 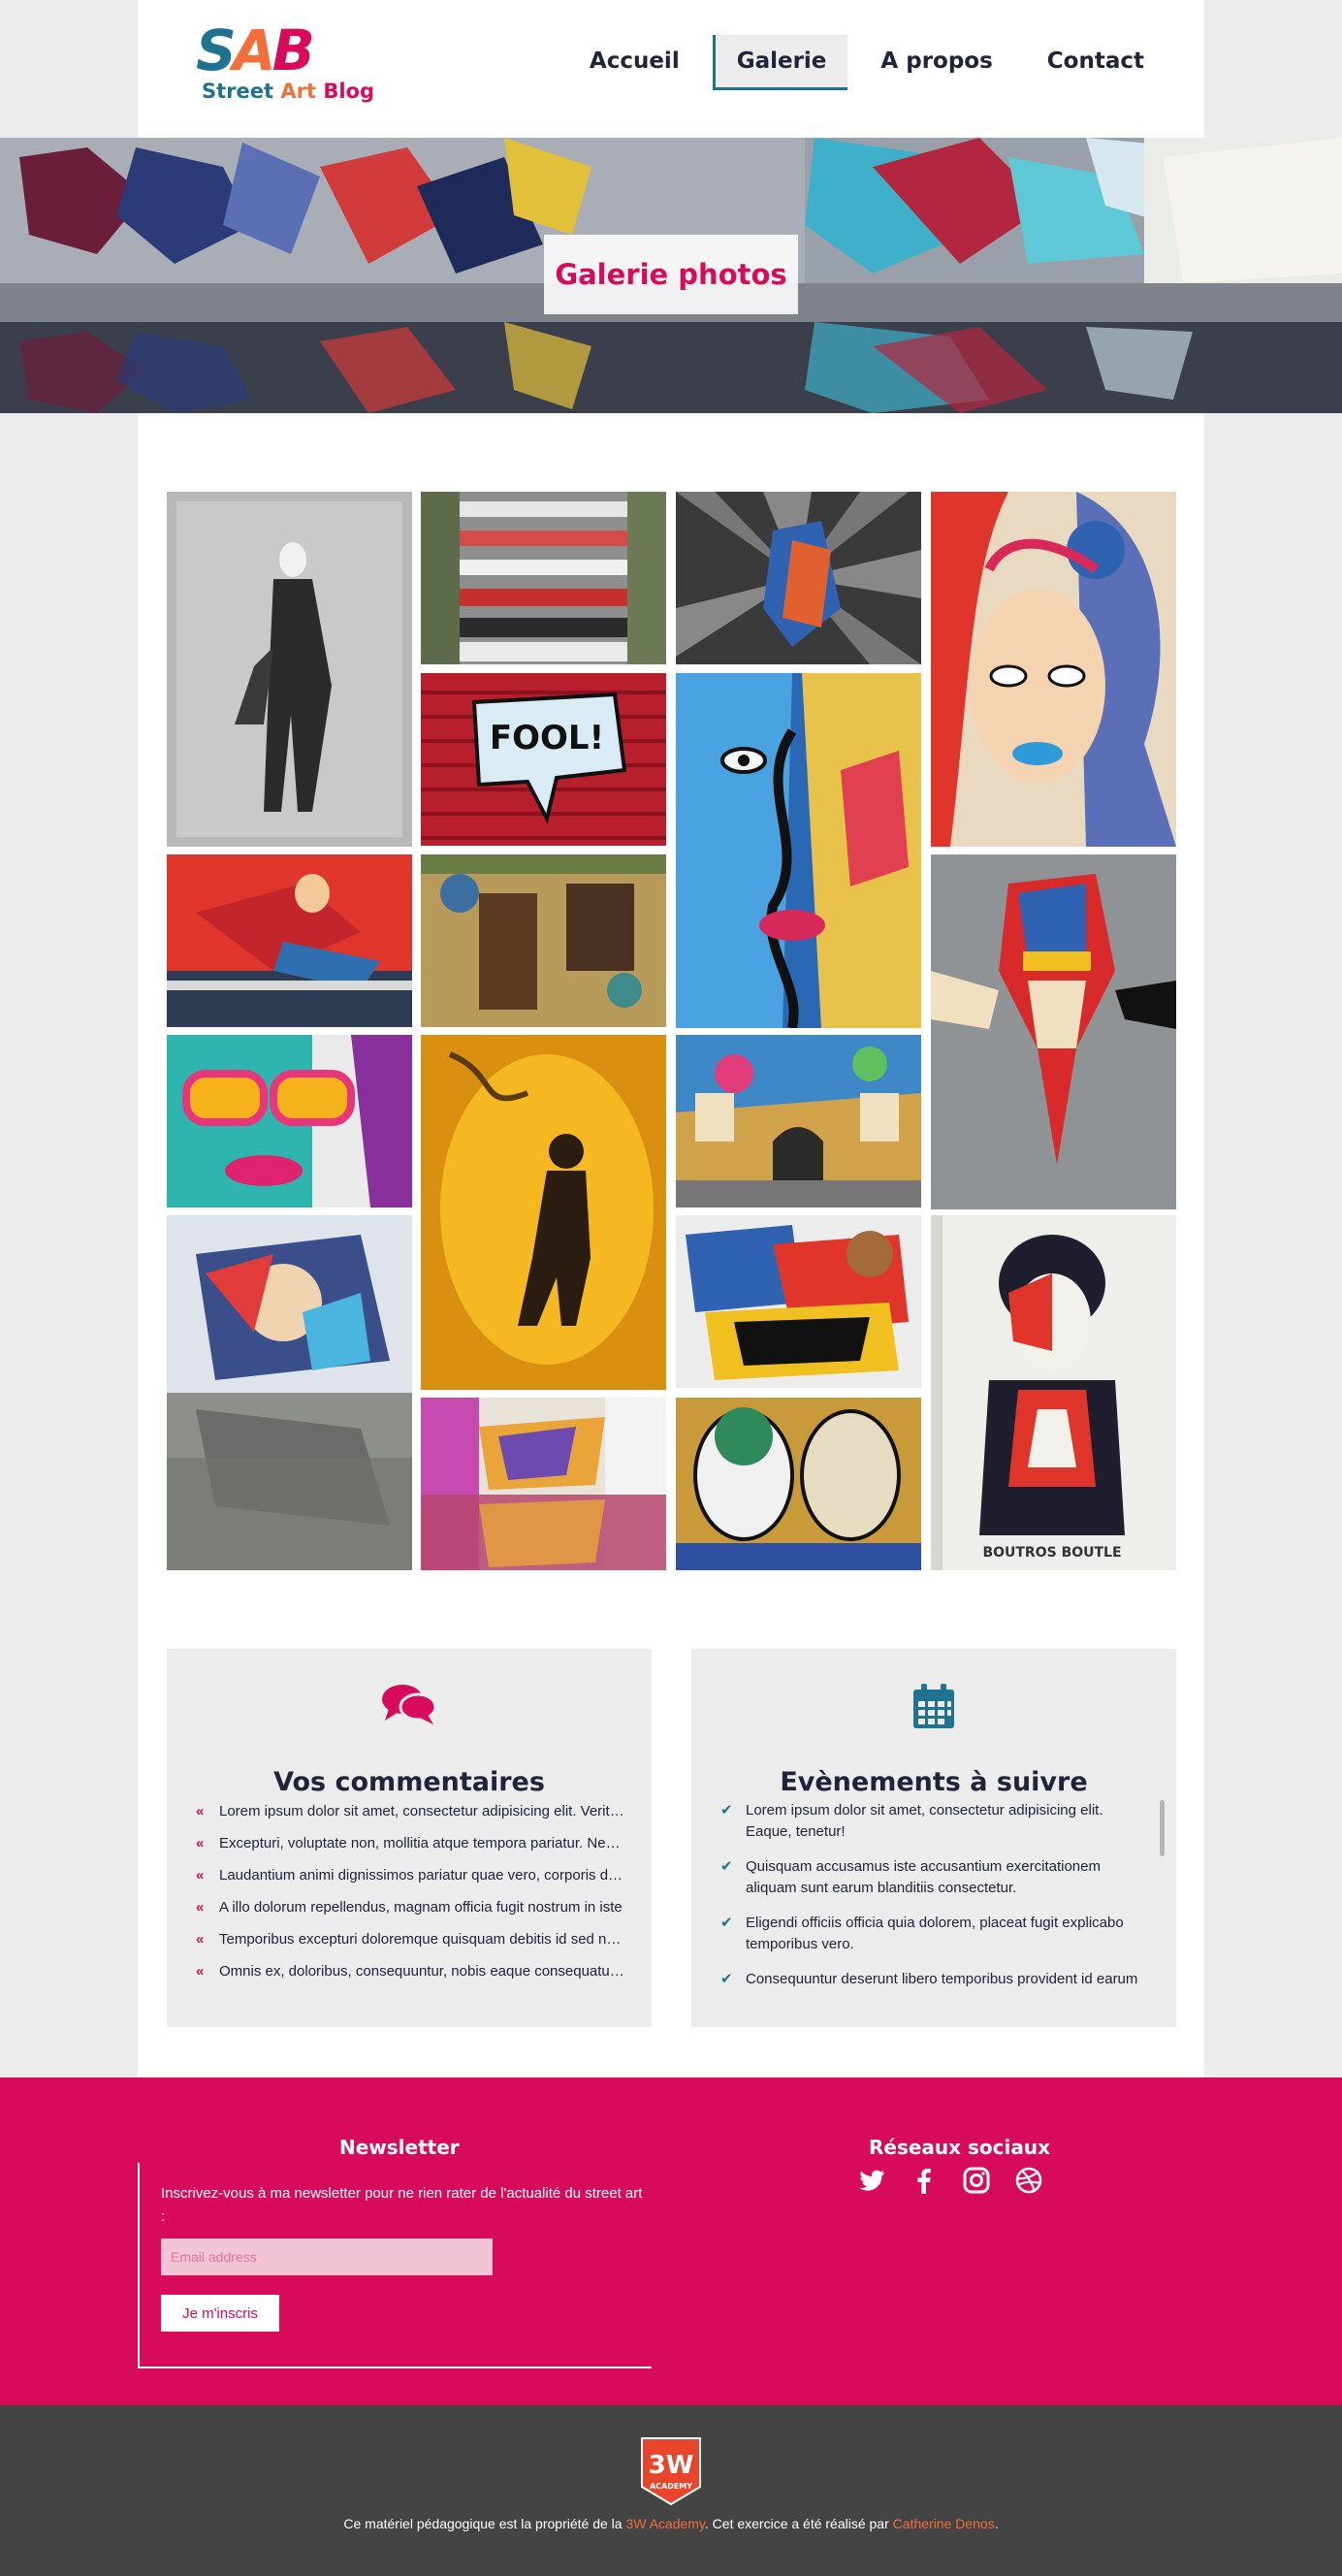 I want to click on site-logo: S A B Street Art Blog, so click(x=297, y=65).